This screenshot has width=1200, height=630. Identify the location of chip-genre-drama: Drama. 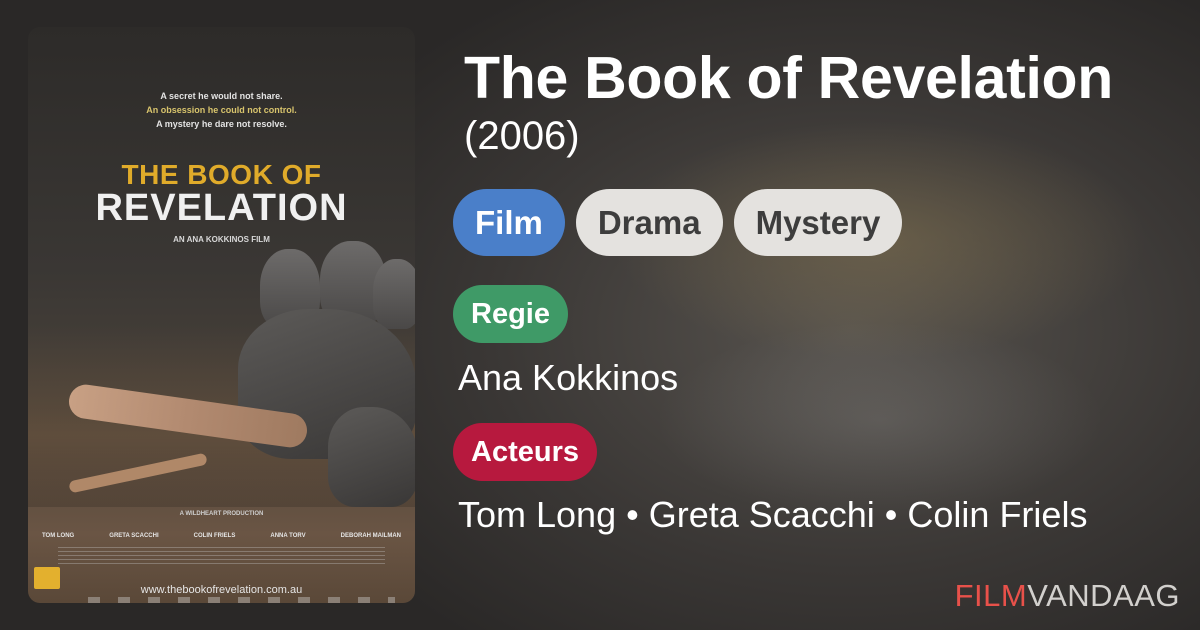
(649, 222).